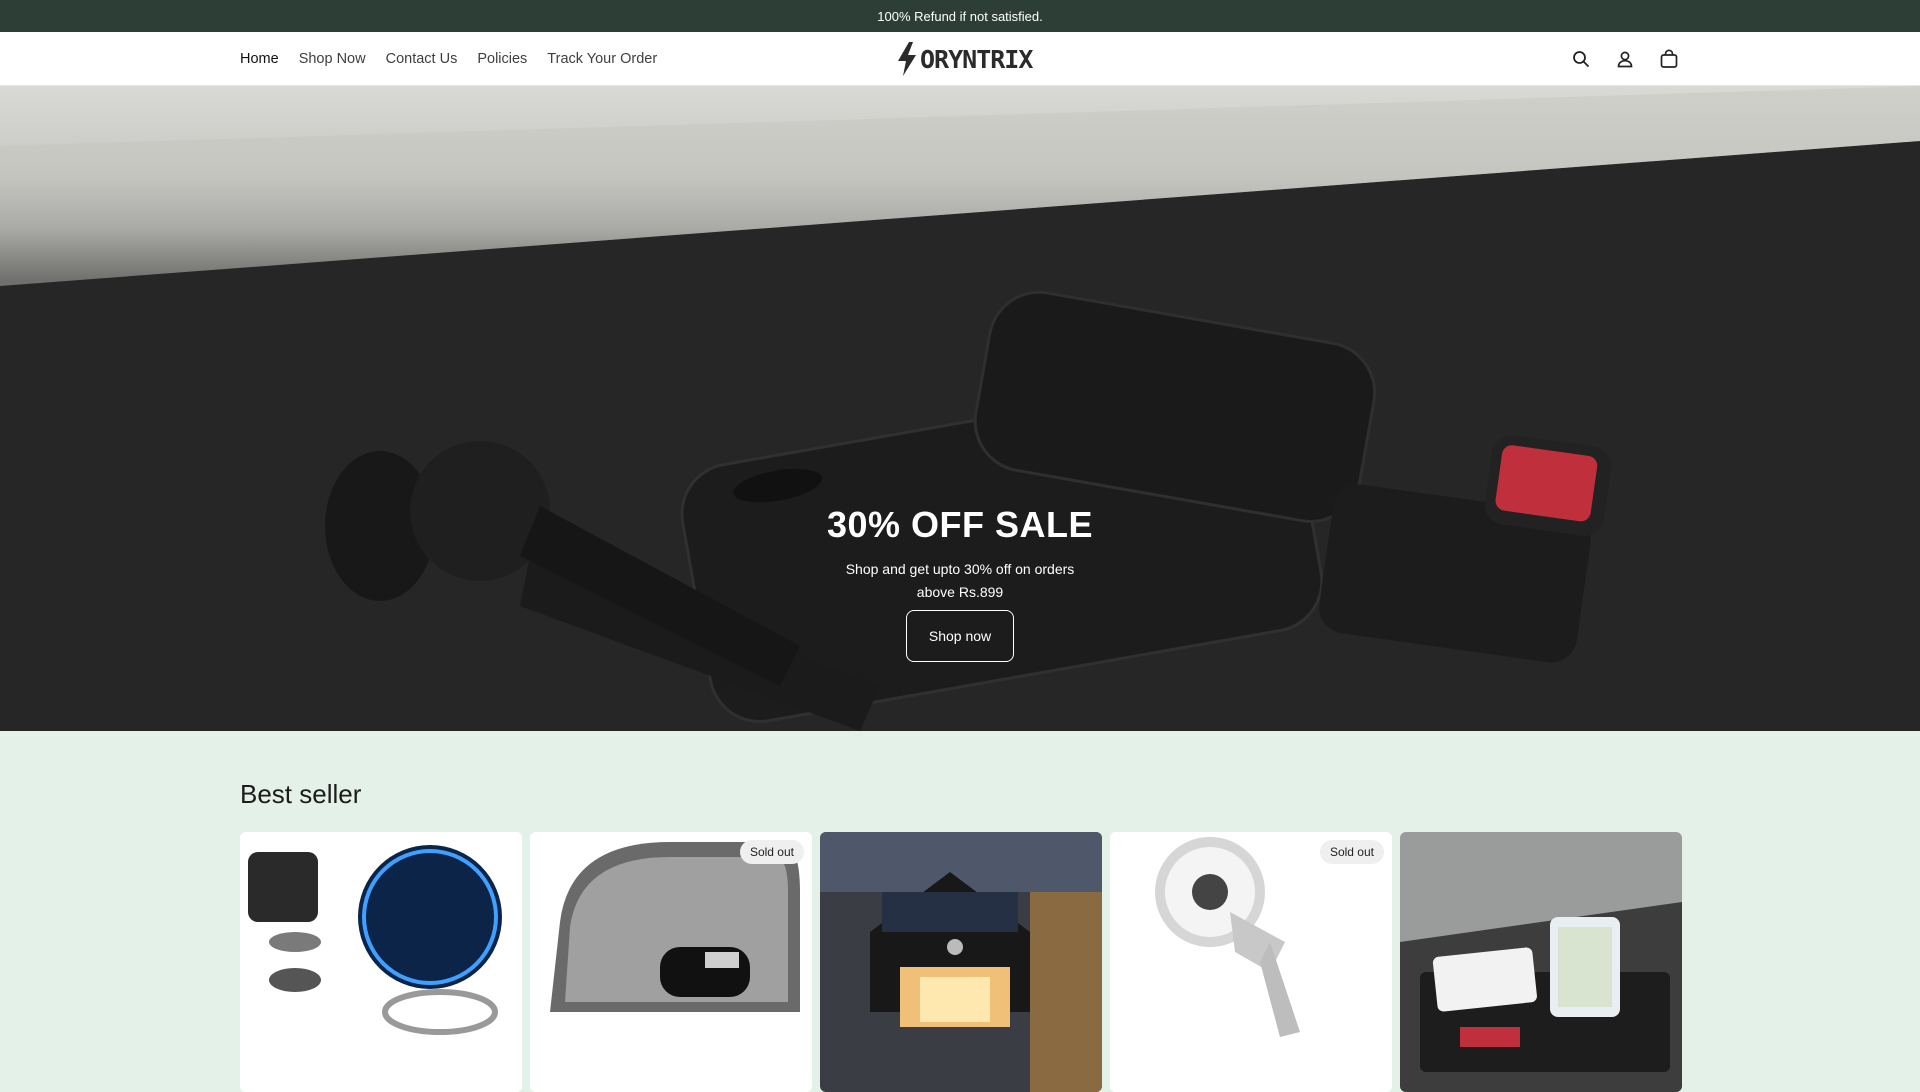 The image size is (1920, 1092). I want to click on announcement-text: 100% Refund if not satisfied., so click(960, 16).